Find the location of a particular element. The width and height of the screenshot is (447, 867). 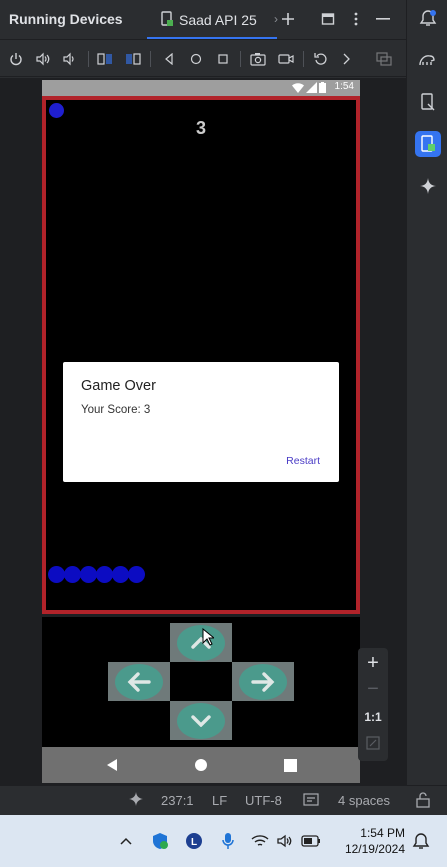

device-tab: Saad API 25 is located at coordinates (208, 20).